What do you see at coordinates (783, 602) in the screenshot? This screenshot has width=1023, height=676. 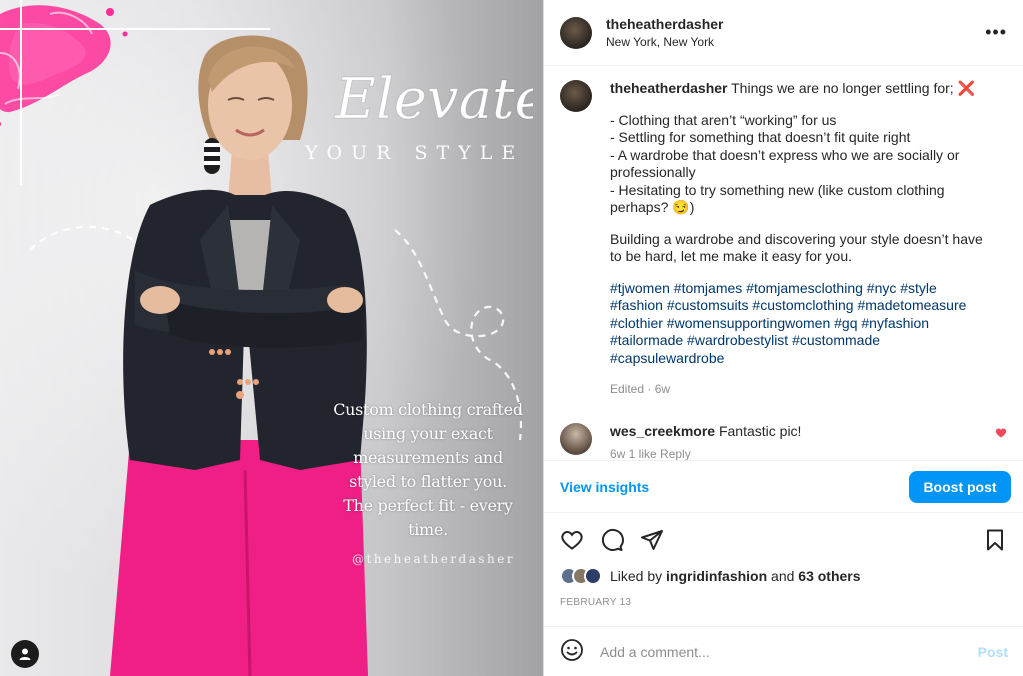 I see `post-date: FEBRUARY 13` at bounding box center [783, 602].